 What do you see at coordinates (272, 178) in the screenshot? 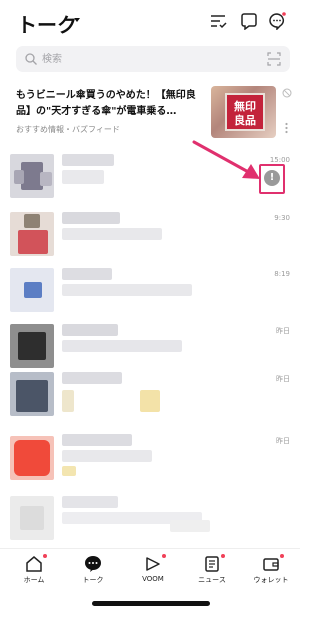
I see `alert-badge-icon: !` at bounding box center [272, 178].